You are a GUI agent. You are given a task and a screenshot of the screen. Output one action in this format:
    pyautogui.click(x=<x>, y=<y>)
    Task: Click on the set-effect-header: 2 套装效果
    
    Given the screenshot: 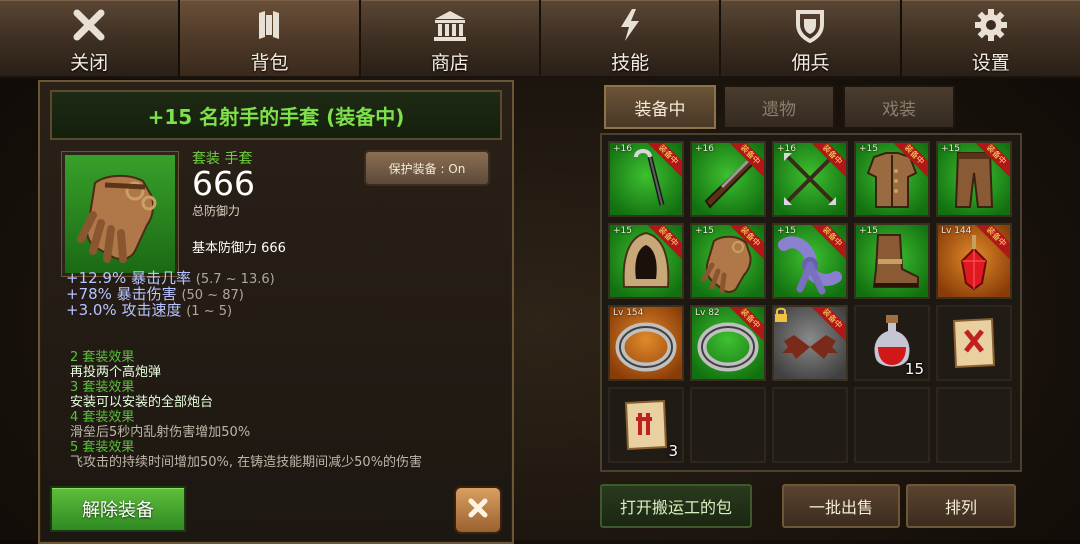 What is the action you would take?
    pyautogui.click(x=102, y=357)
    